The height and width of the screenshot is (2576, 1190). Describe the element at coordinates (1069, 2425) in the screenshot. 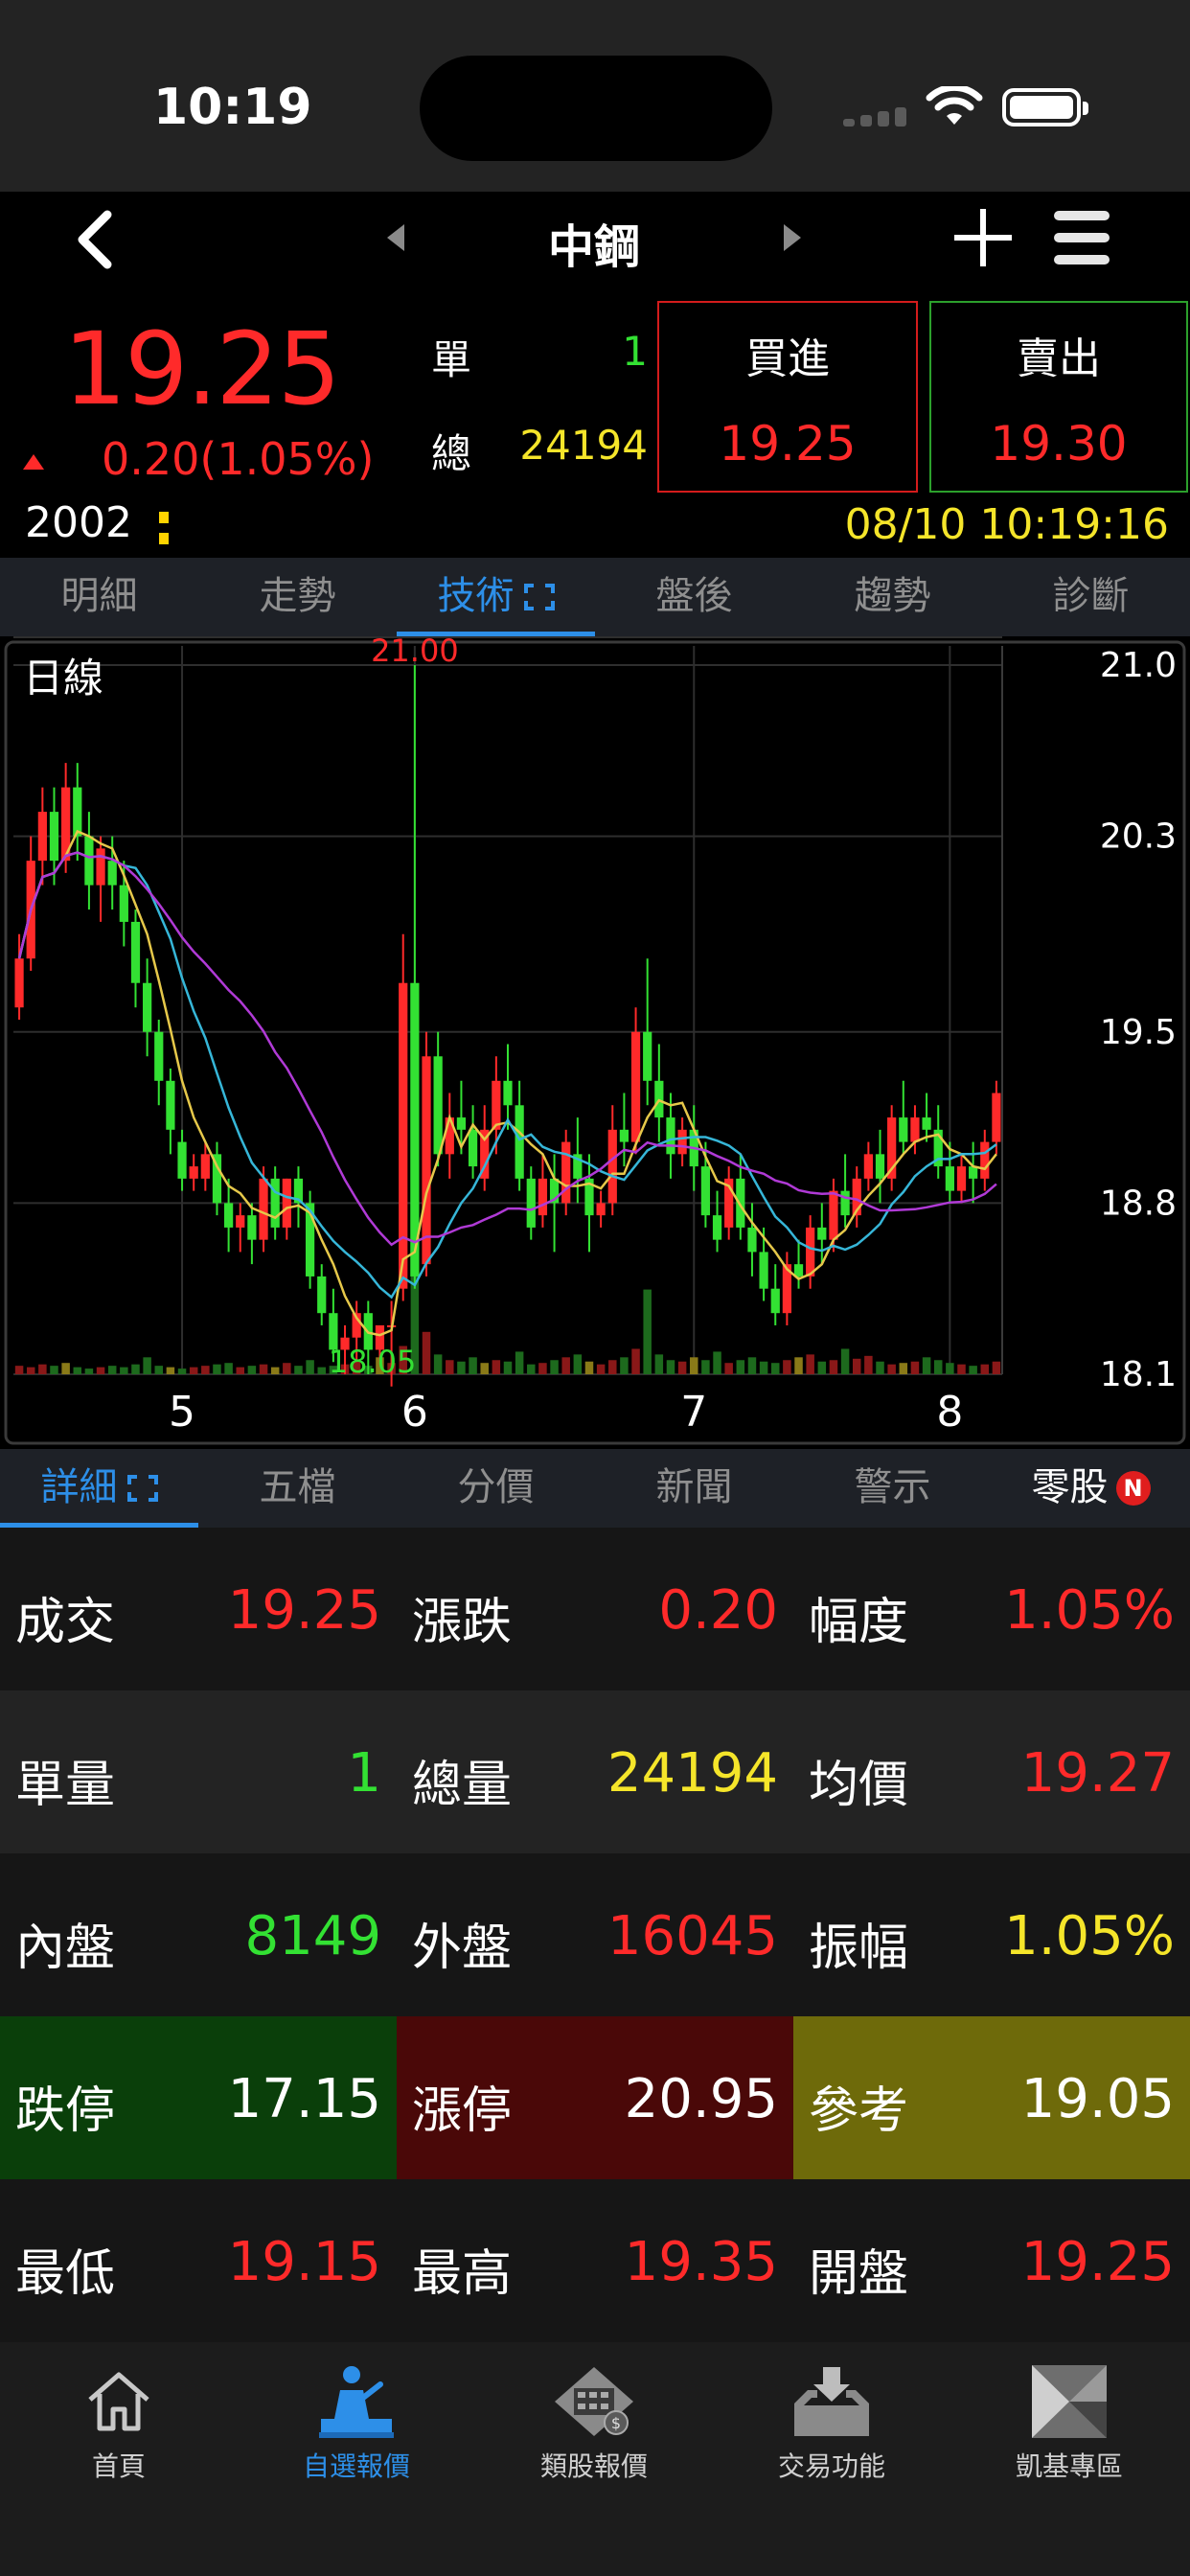

I see `bottom-tab-kgi: 凱基專區` at that location.